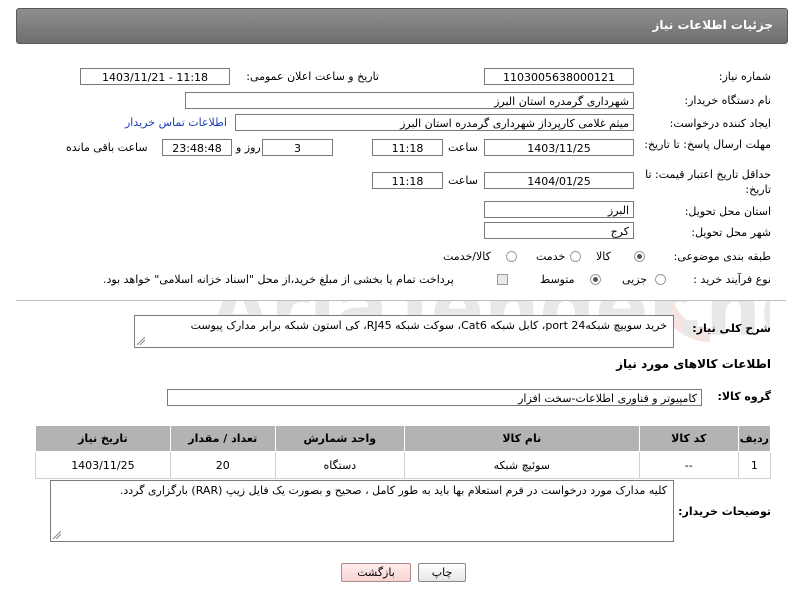 The image size is (789, 598). What do you see at coordinates (402, 26) in the screenshot?
I see `page-header: جزئیات اطلاعات نیاز` at bounding box center [402, 26].